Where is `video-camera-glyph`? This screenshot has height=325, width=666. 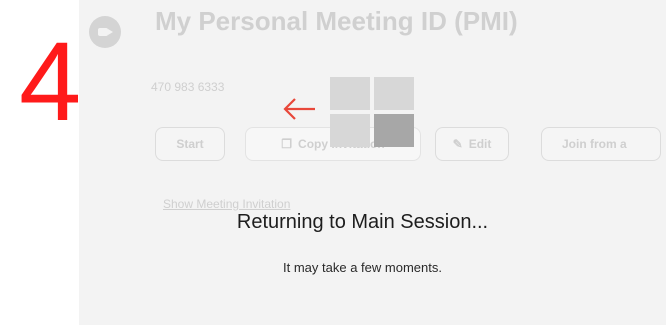 video-camera-glyph is located at coordinates (105, 32).